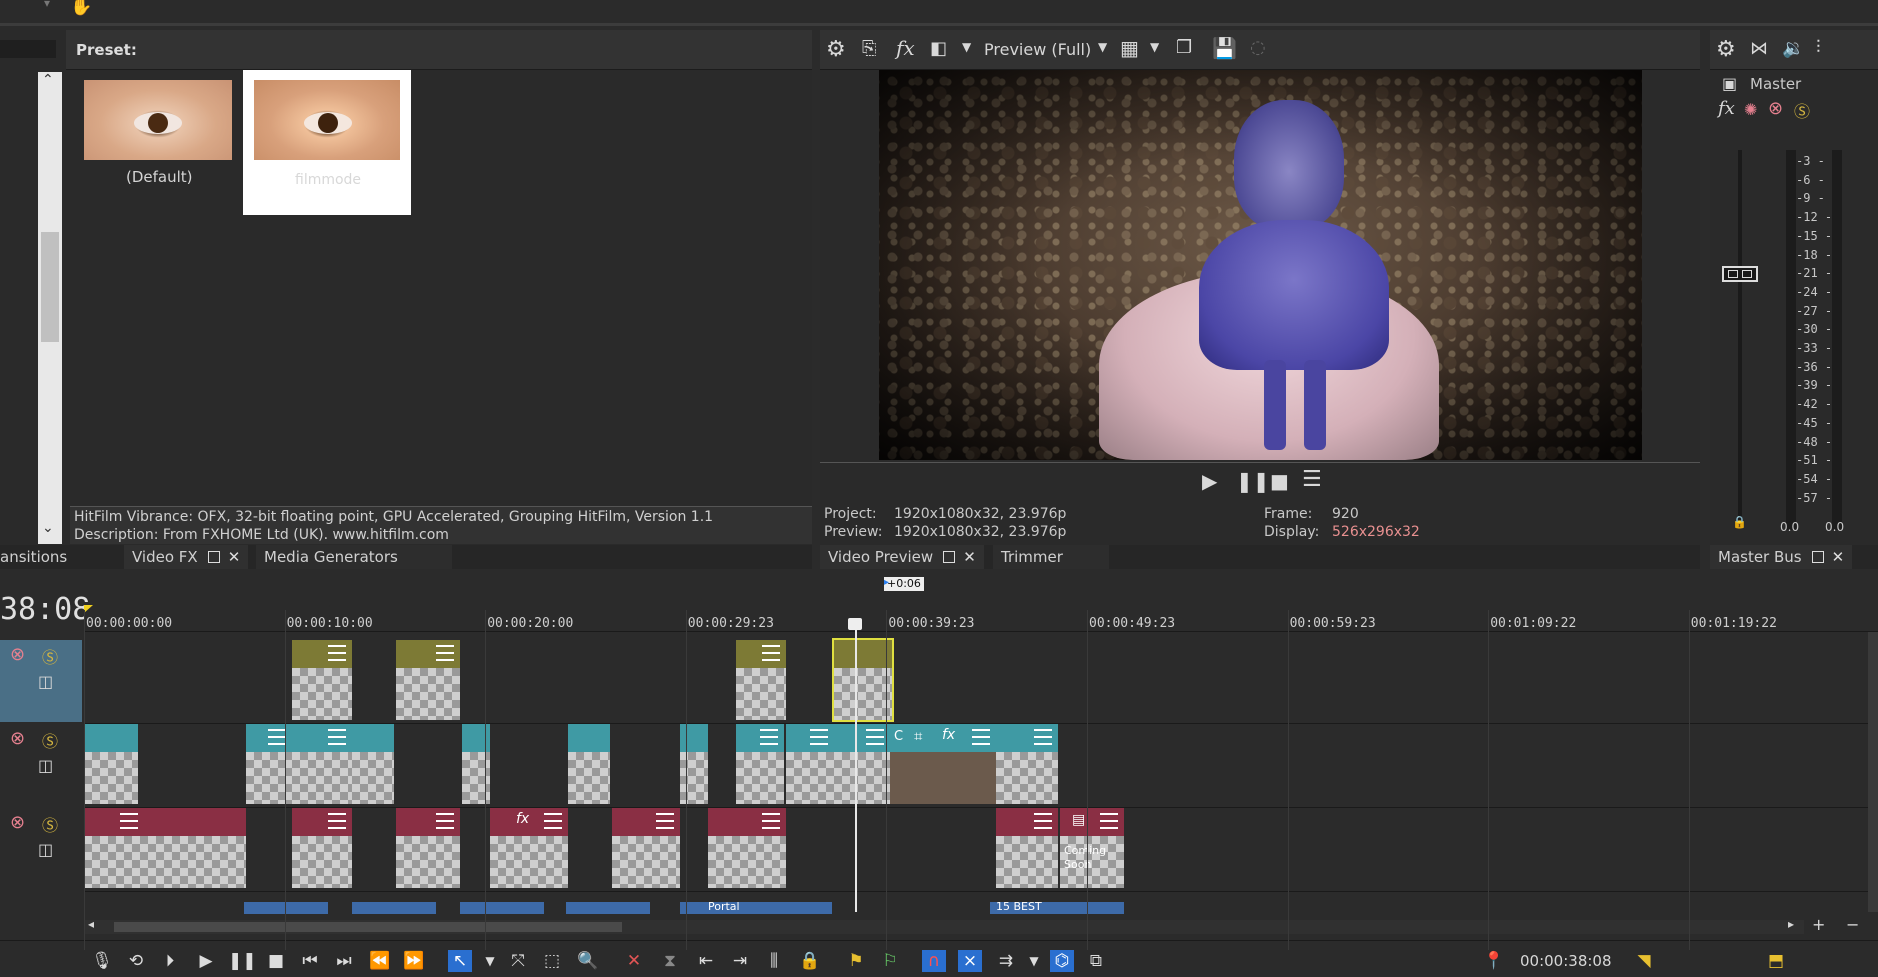  Describe the element at coordinates (608, 908) in the screenshot. I see `clip-track4-d` at that location.